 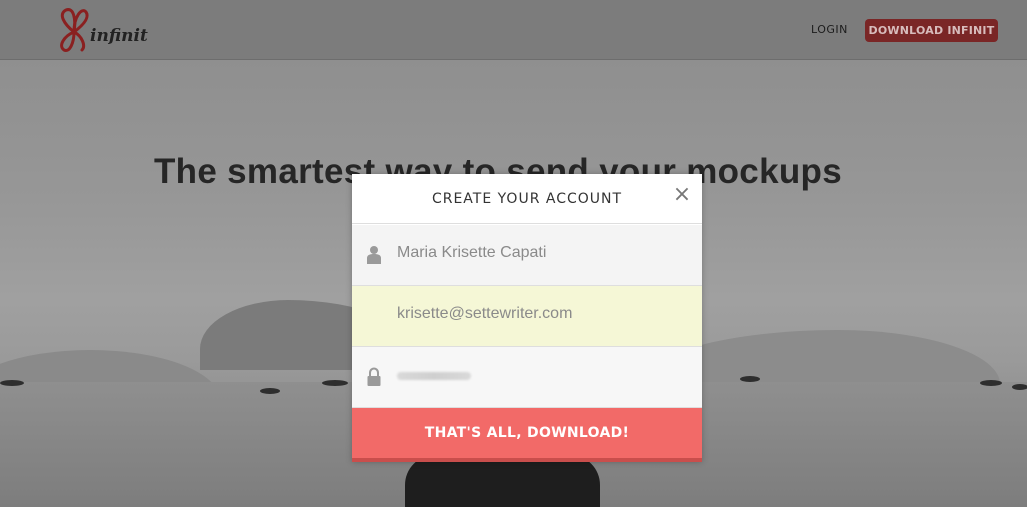 I want to click on lock-icon, so click(x=374, y=376).